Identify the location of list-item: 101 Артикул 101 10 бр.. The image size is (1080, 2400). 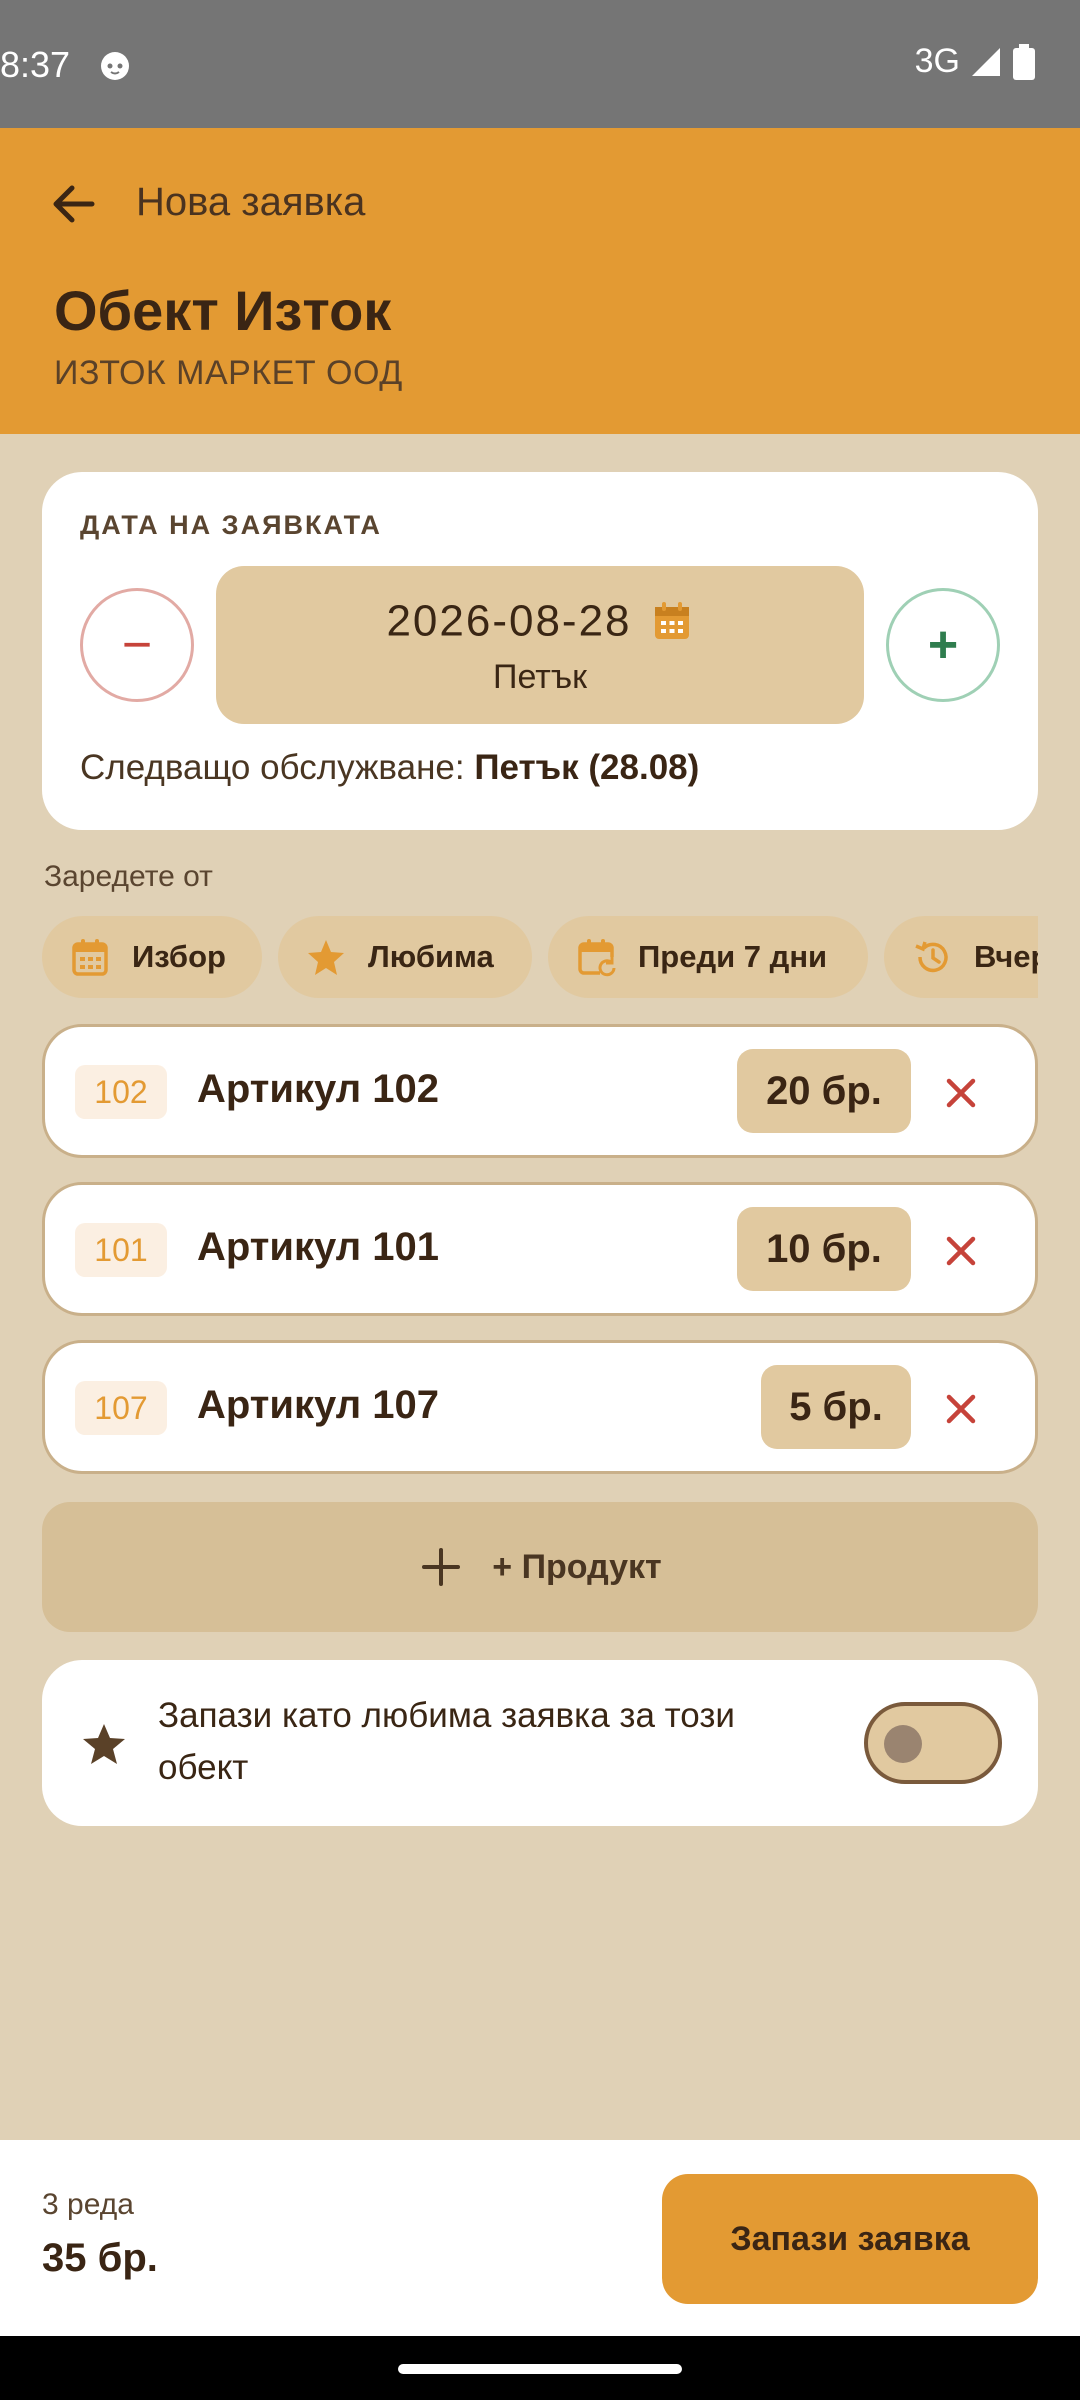
(540, 1249).